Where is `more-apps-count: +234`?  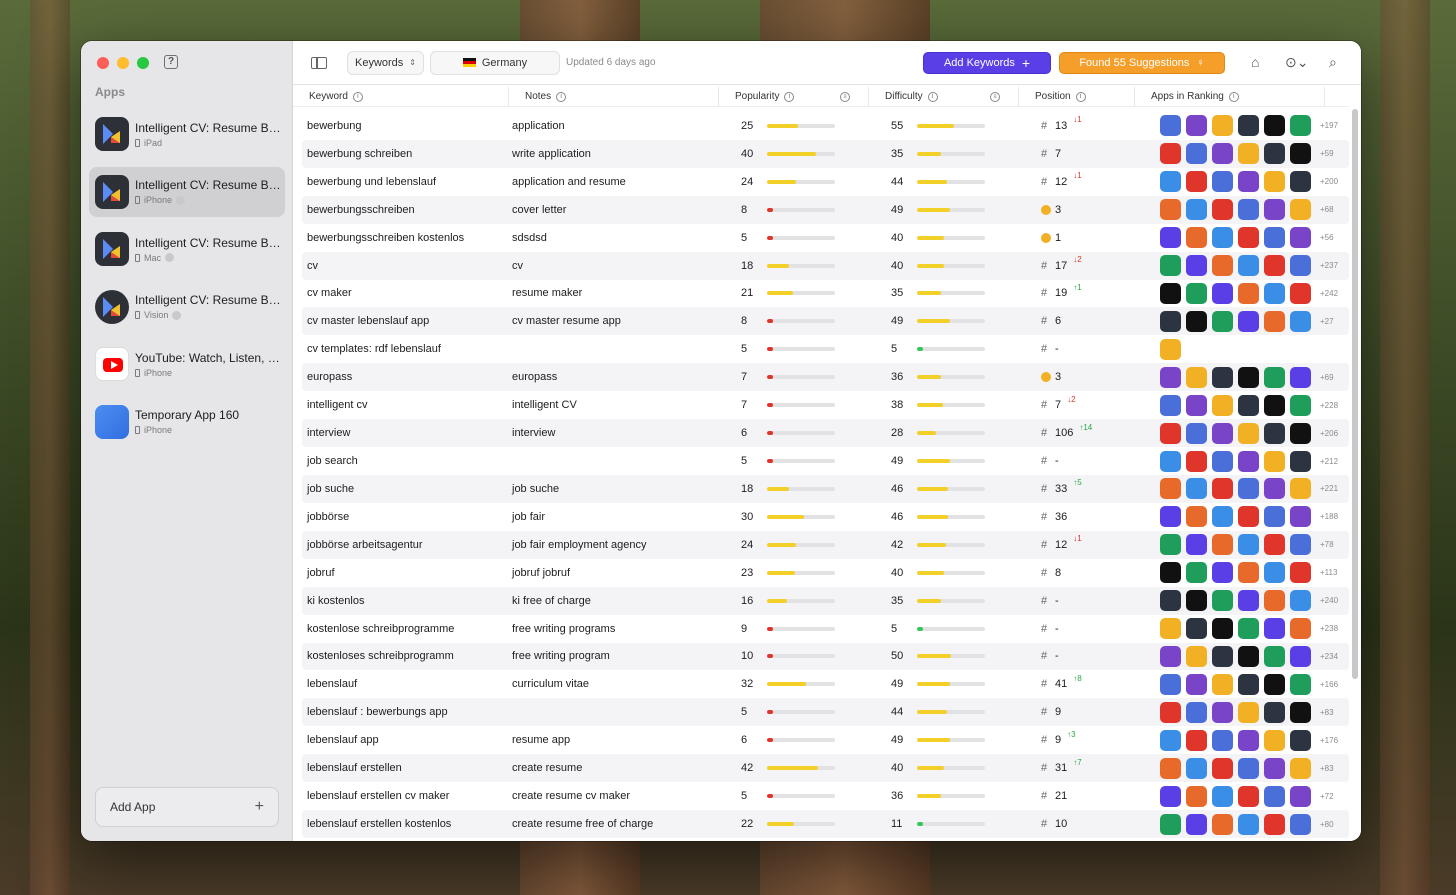 more-apps-count: +234 is located at coordinates (1329, 656).